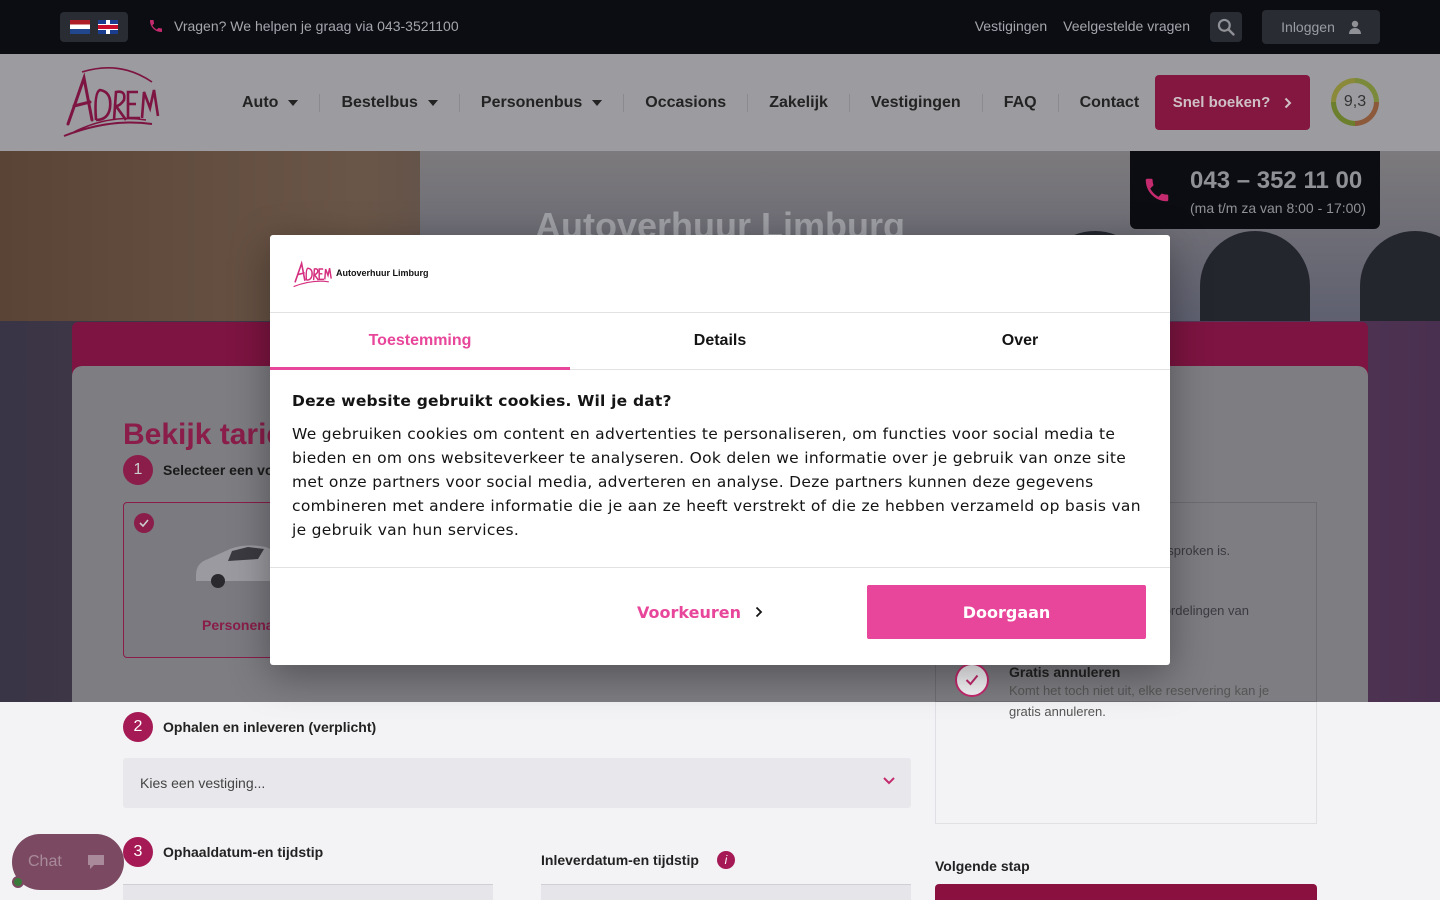 The height and width of the screenshot is (900, 1440). I want to click on step-2: 2 Ophalen en inleveren (verplicht), so click(249, 727).